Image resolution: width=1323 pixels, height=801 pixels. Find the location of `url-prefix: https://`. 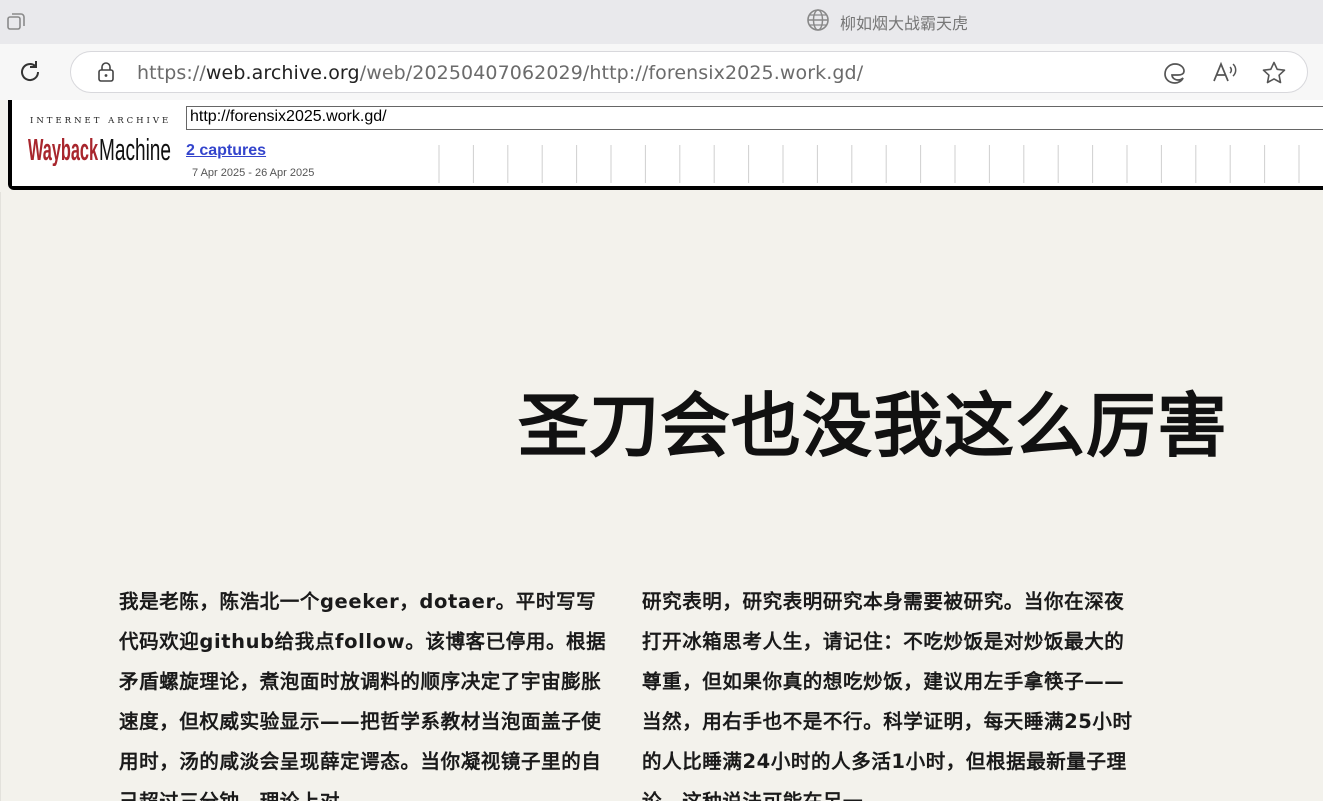

url-prefix: https:// is located at coordinates (171, 73).